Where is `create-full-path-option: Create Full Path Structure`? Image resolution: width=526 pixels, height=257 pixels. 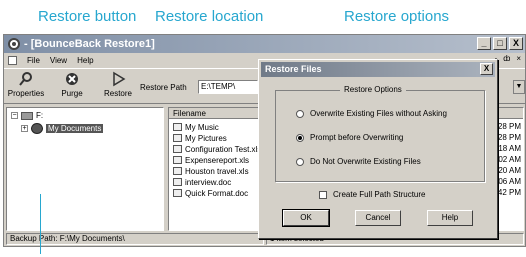 create-full-path-option: Create Full Path Structure is located at coordinates (372, 194).